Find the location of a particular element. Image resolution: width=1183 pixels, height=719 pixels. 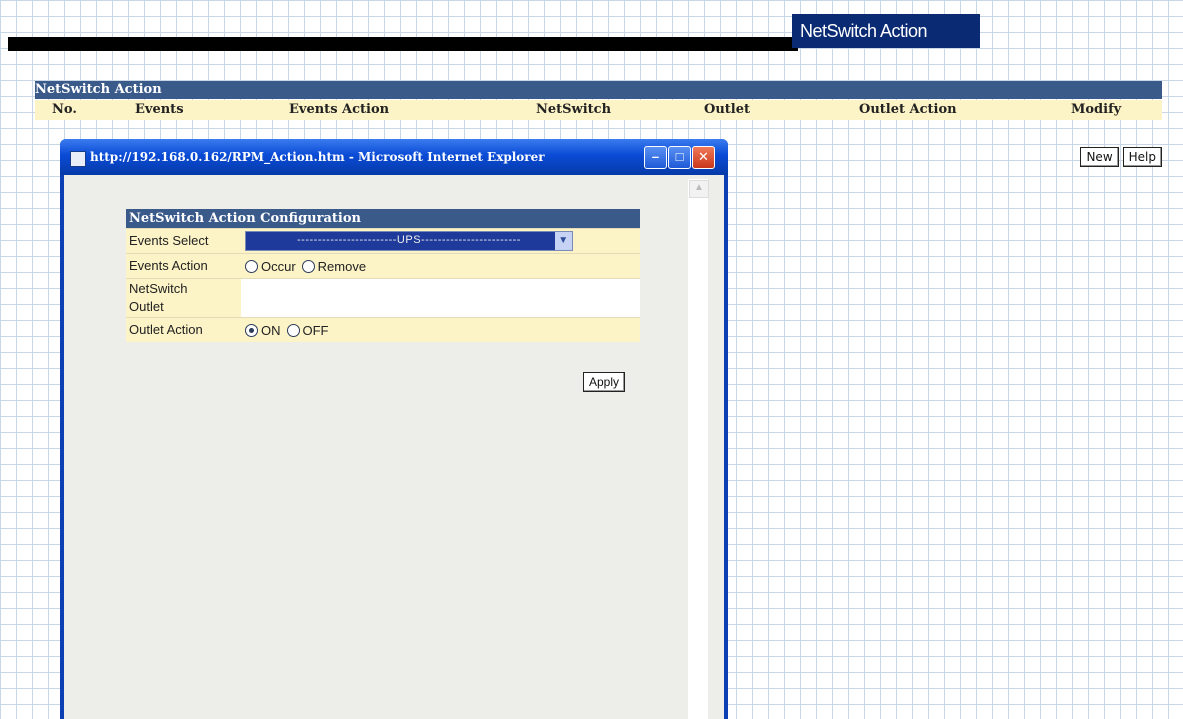

apply-button: Apply is located at coordinates (604, 382).